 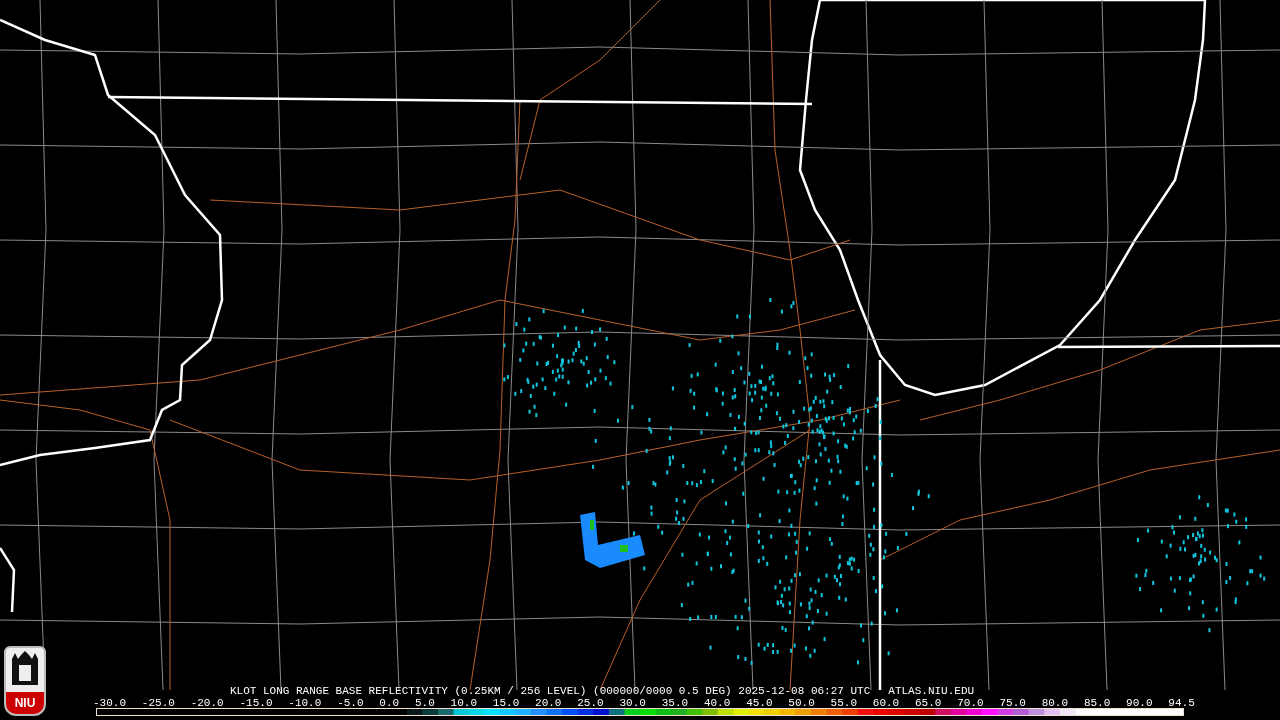 What do you see at coordinates (801, 703) in the screenshot?
I see `scale-label: 50.0` at bounding box center [801, 703].